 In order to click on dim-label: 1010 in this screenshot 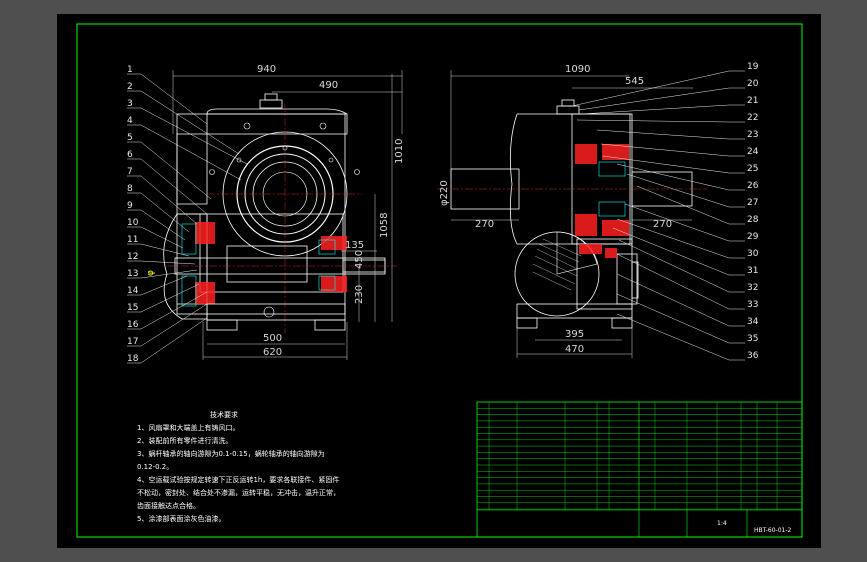, I will do `click(399, 151)`.